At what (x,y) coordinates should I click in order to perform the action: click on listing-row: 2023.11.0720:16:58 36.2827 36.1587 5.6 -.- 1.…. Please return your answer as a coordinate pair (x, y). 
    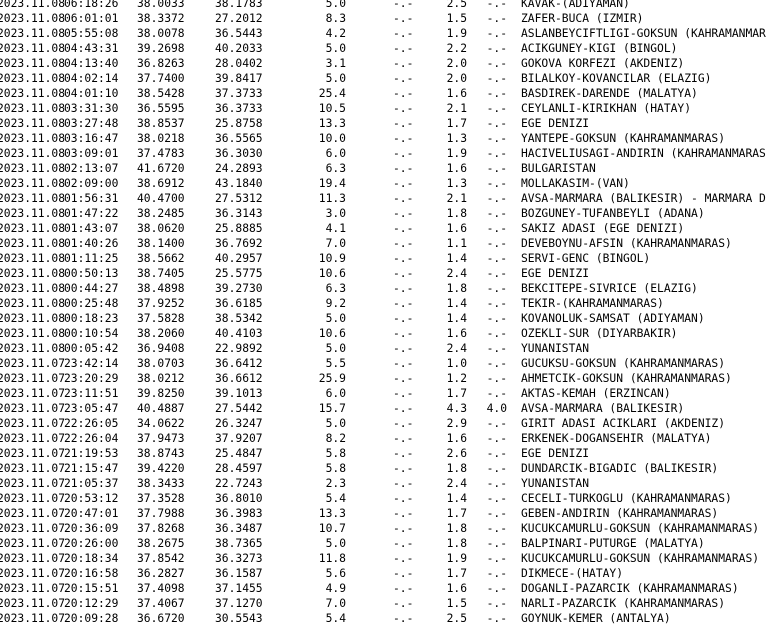
    Looking at the image, I should click on (383, 573).